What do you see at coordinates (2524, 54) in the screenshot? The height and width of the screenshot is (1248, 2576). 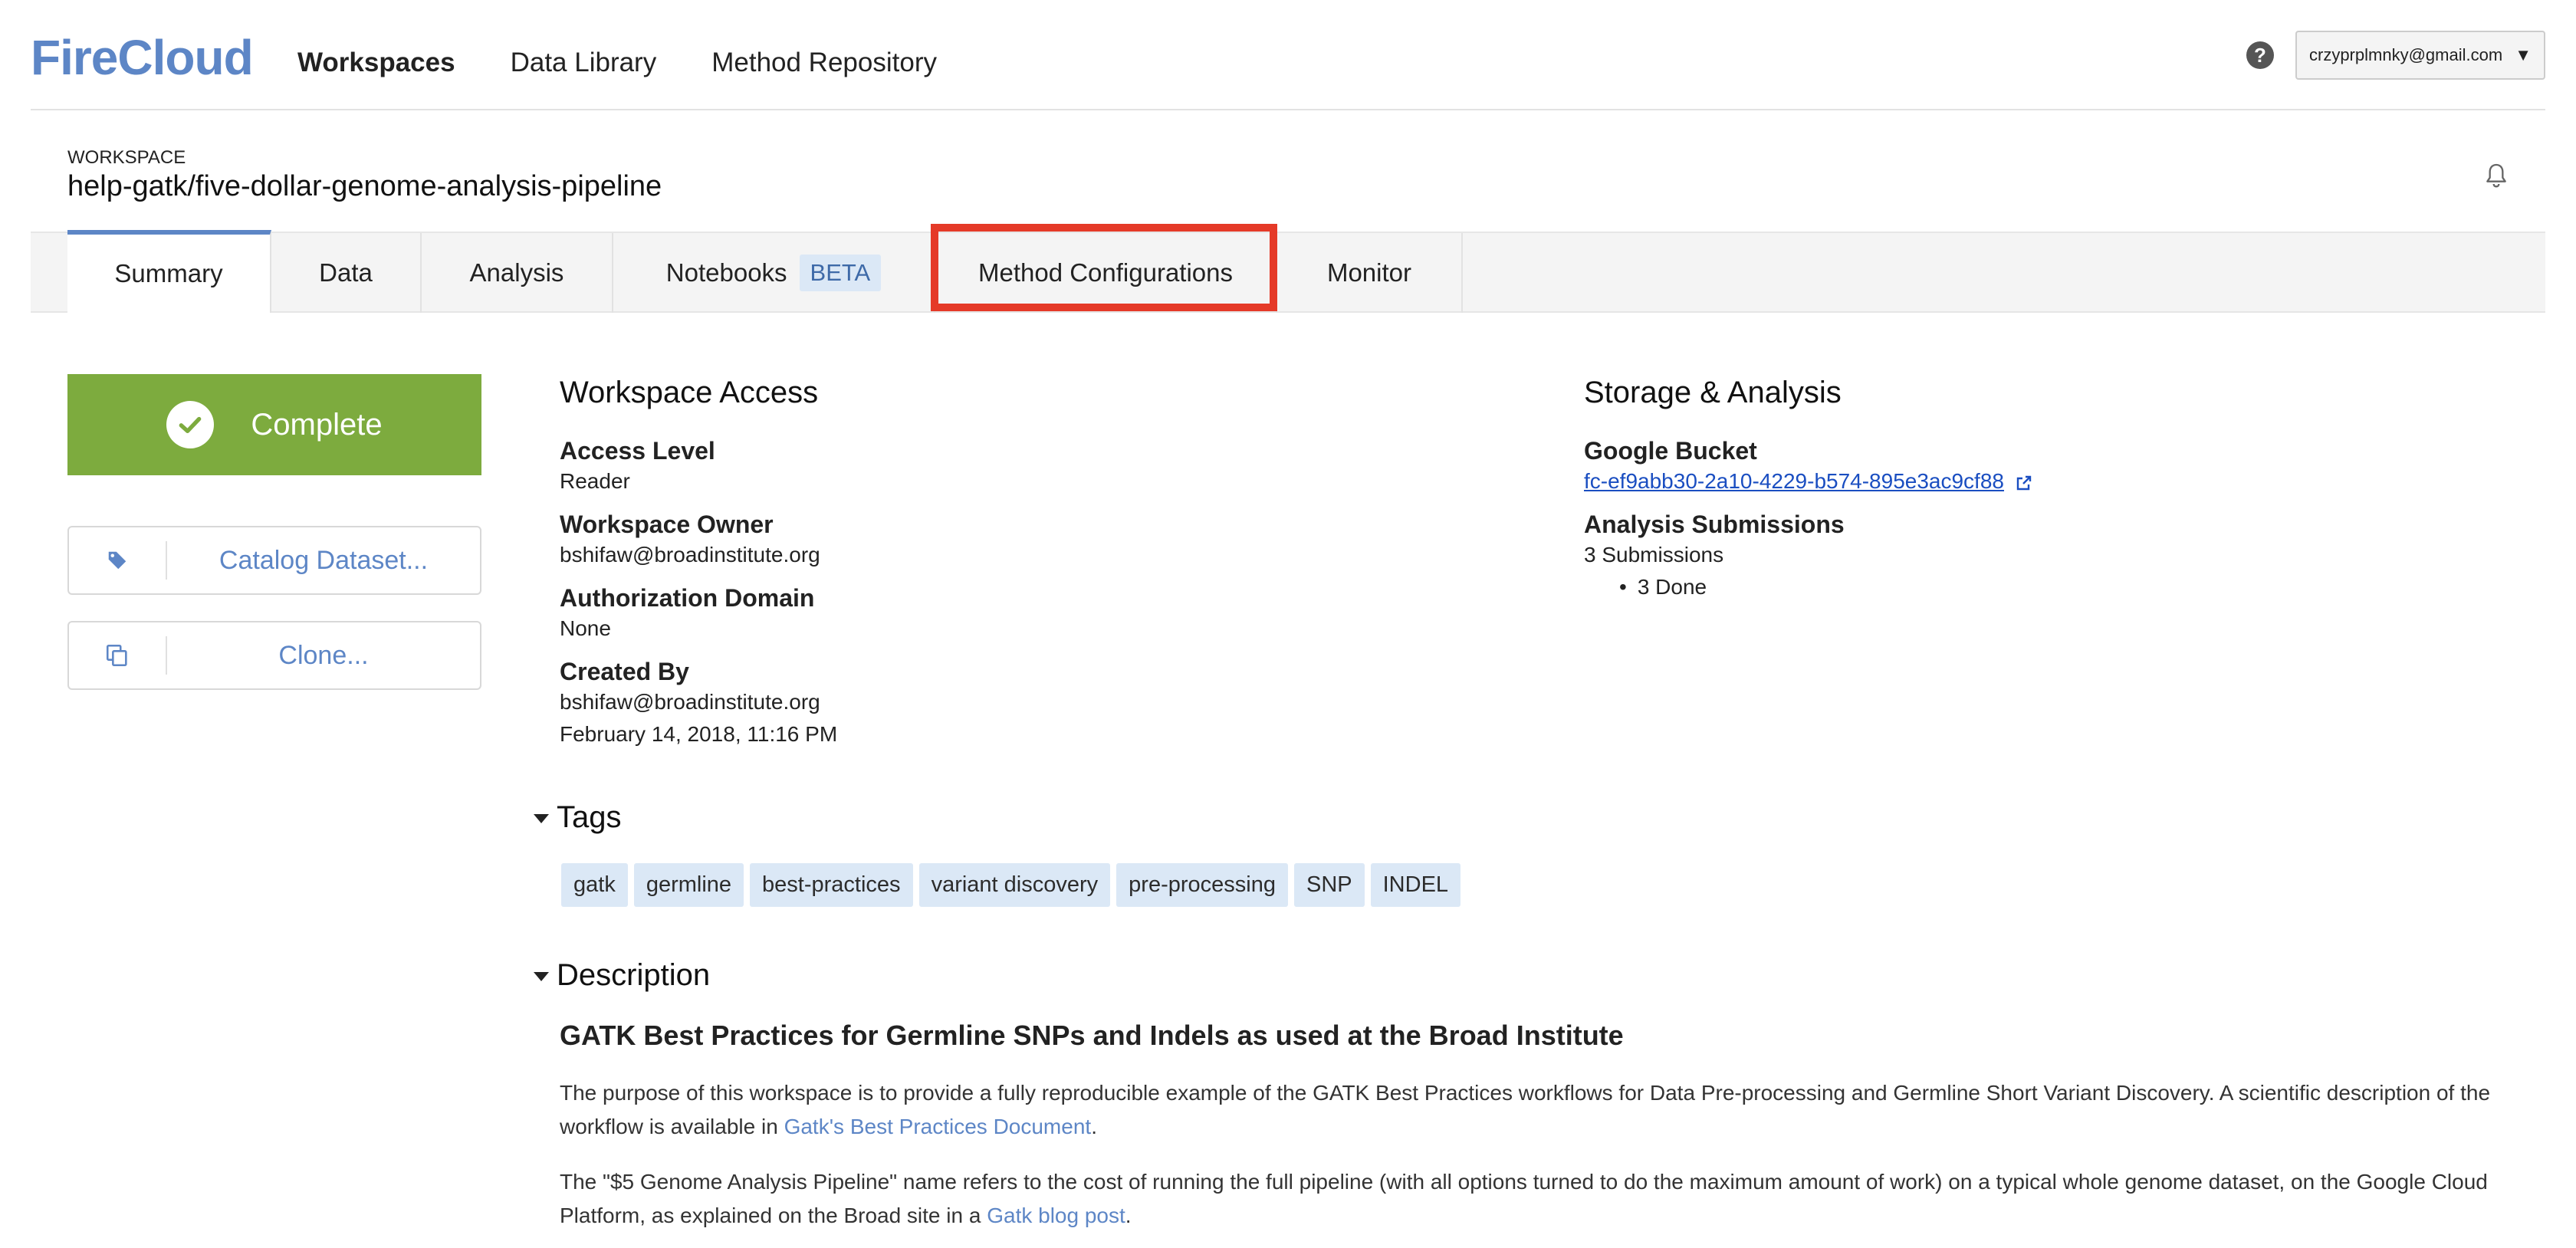 I see `dropdown-caret-icon: ▼` at bounding box center [2524, 54].